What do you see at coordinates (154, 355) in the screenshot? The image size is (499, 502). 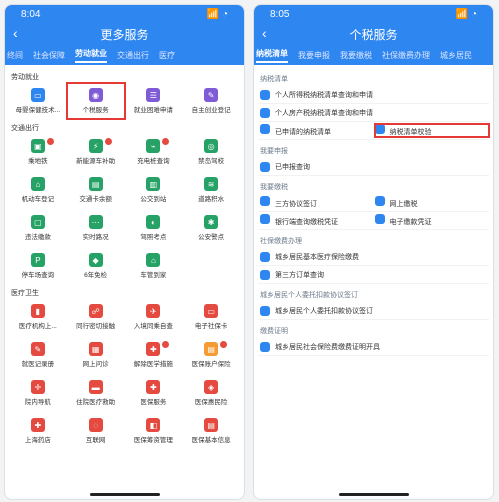 I see `service-item: ✚ 解除医学措施` at bounding box center [154, 355].